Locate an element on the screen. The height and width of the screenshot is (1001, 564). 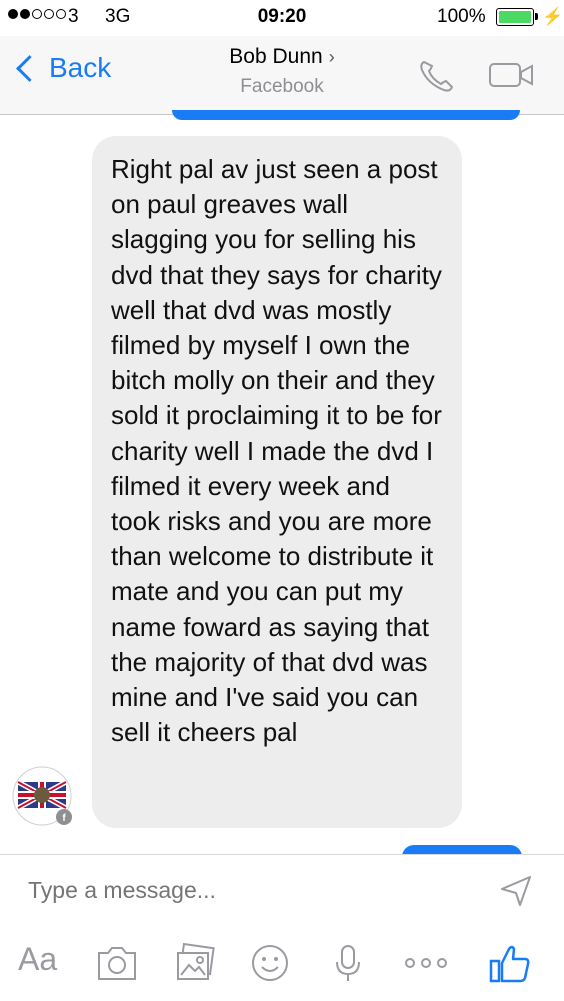
previous-message-bubble-edge is located at coordinates (346, 115).